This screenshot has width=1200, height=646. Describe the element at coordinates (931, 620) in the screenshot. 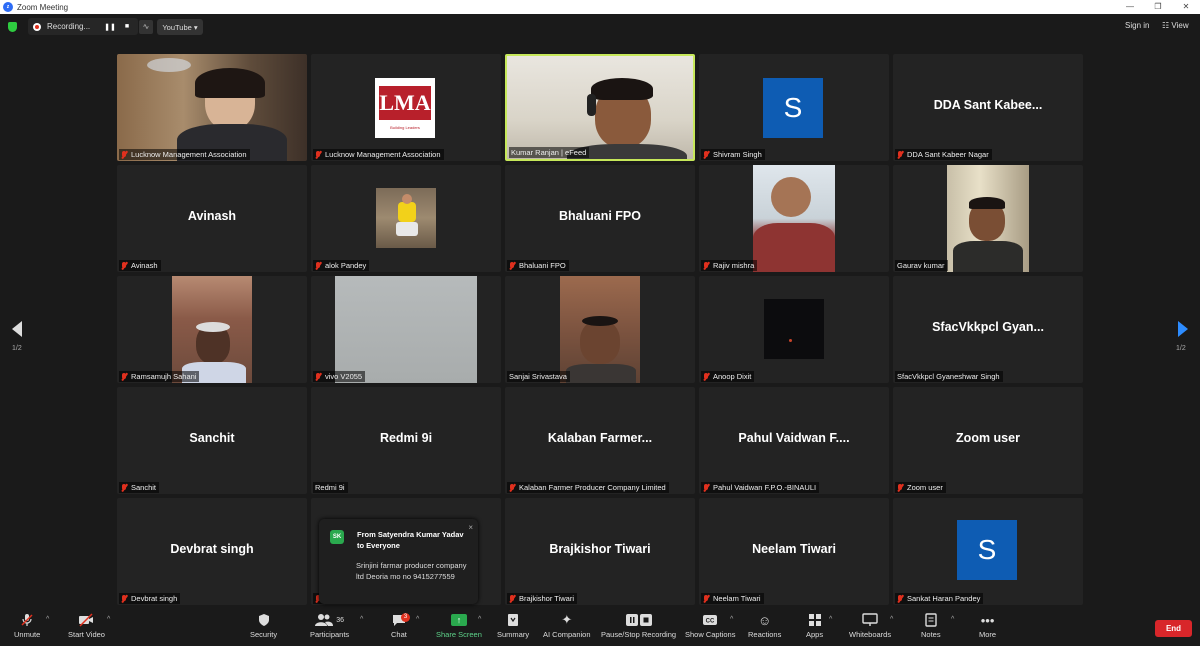

I see `notes-icon` at that location.